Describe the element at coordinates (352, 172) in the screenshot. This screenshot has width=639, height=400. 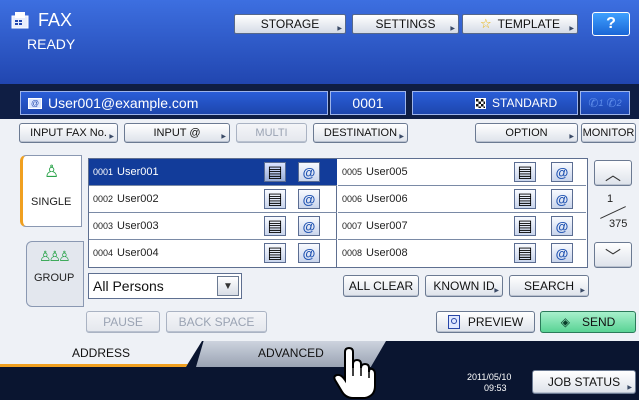
I see `list-item-number: 0005` at that location.